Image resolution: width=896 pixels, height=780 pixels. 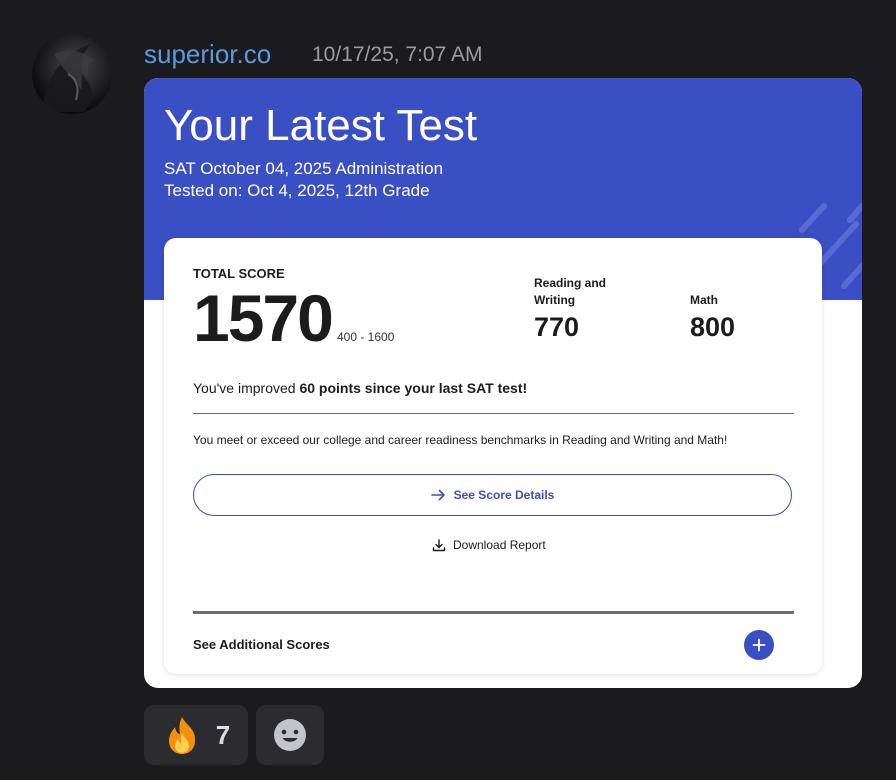 I want to click on tested-on: Tested on: Oct 4, 2025, 12th Grade, so click(x=297, y=190).